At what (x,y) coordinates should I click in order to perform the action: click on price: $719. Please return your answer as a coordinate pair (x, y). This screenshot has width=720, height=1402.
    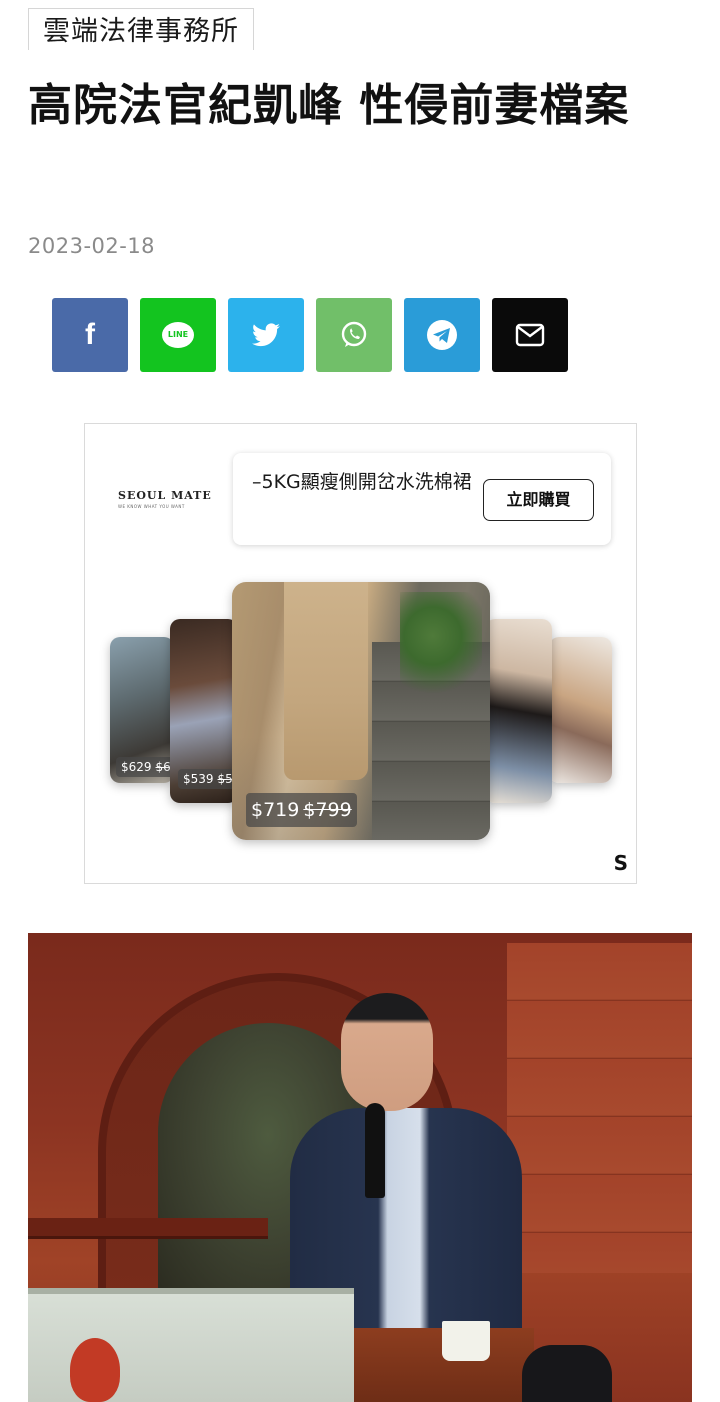
    Looking at the image, I should click on (275, 810).